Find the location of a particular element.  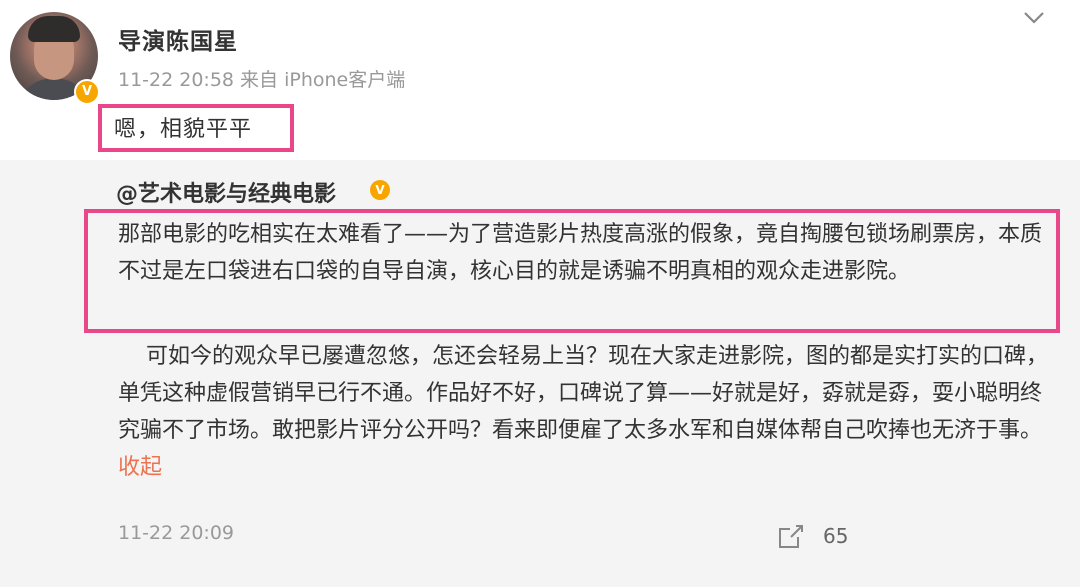

chevron-down-icon is located at coordinates (1034, 18).